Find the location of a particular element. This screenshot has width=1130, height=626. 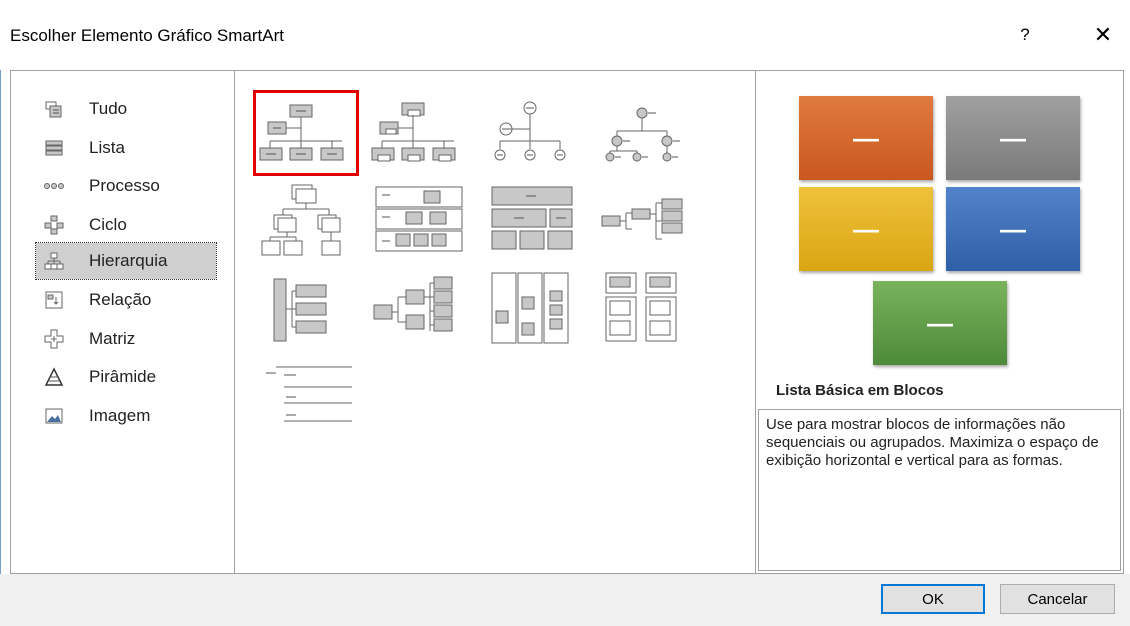

ok-button: OK is located at coordinates (933, 599).